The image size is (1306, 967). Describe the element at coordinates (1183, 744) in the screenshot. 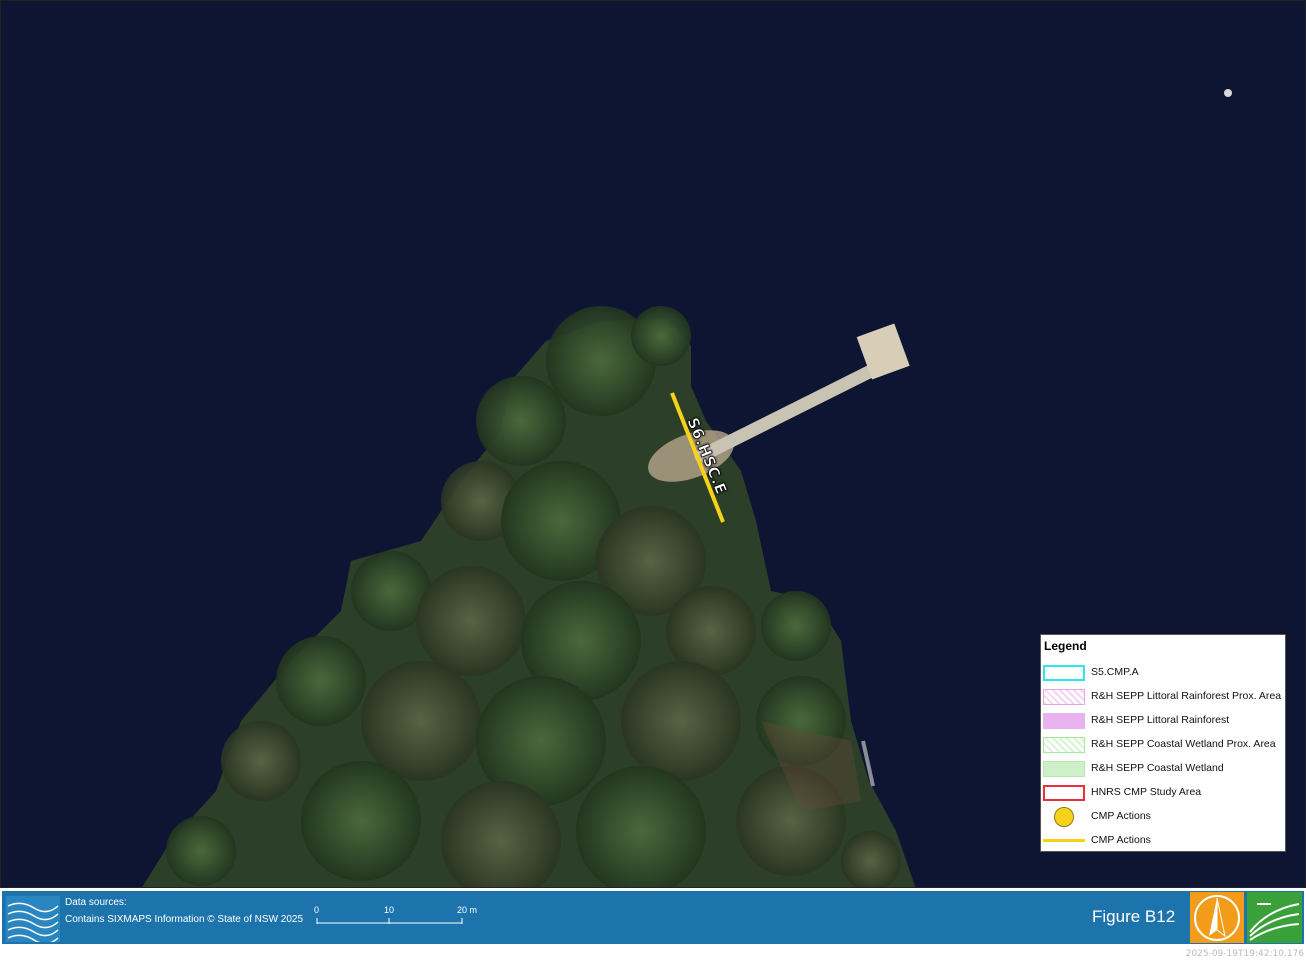

I see `legend-label: R&H SEPP Coastal Wetland Prox. Area` at that location.